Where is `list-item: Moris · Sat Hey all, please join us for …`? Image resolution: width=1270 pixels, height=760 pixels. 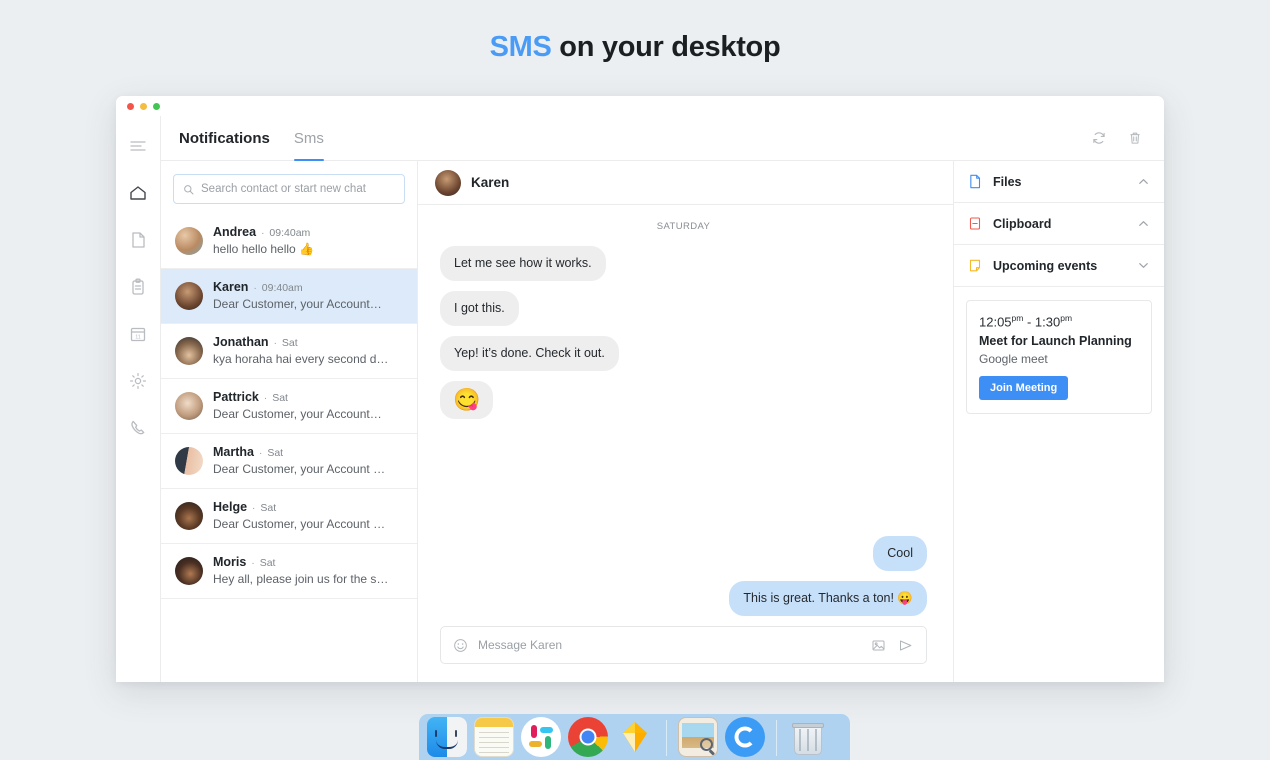
list-item: Moris · Sat Hey all, please join us for … is located at coordinates (289, 571).